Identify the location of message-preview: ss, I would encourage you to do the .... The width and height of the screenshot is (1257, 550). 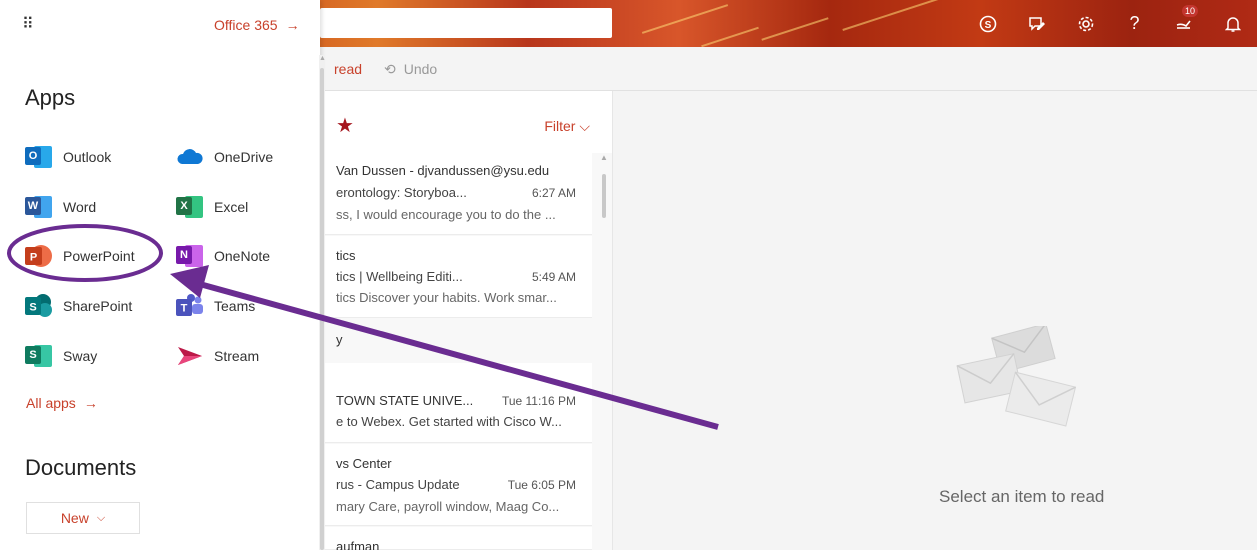
(446, 214).